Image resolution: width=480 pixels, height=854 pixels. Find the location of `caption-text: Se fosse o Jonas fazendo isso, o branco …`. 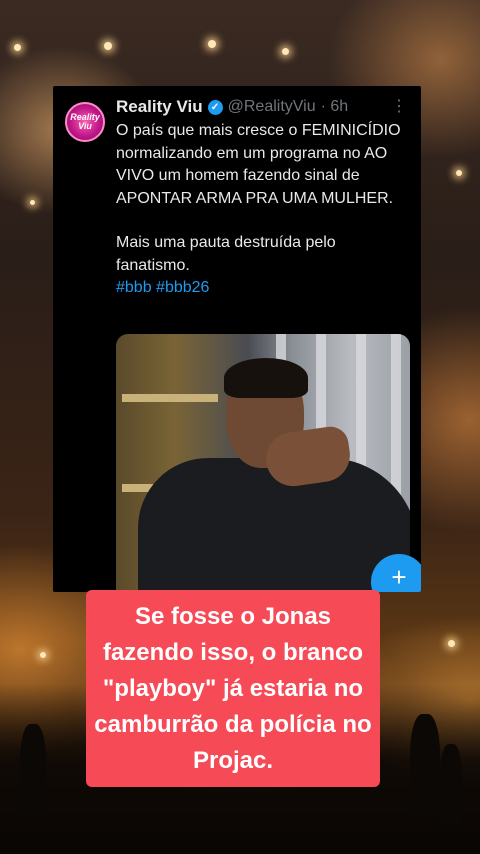

caption-text: Se fosse o Jonas fazendo isso, o branco … is located at coordinates (233, 688).